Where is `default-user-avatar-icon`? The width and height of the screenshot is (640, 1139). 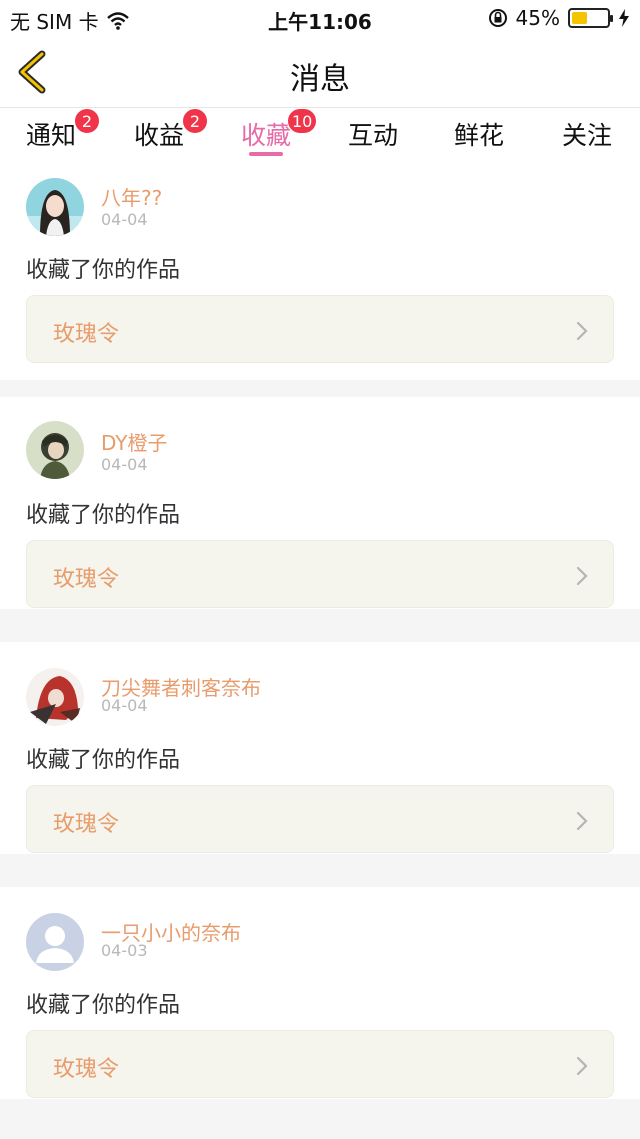
default-user-avatar-icon is located at coordinates (55, 942).